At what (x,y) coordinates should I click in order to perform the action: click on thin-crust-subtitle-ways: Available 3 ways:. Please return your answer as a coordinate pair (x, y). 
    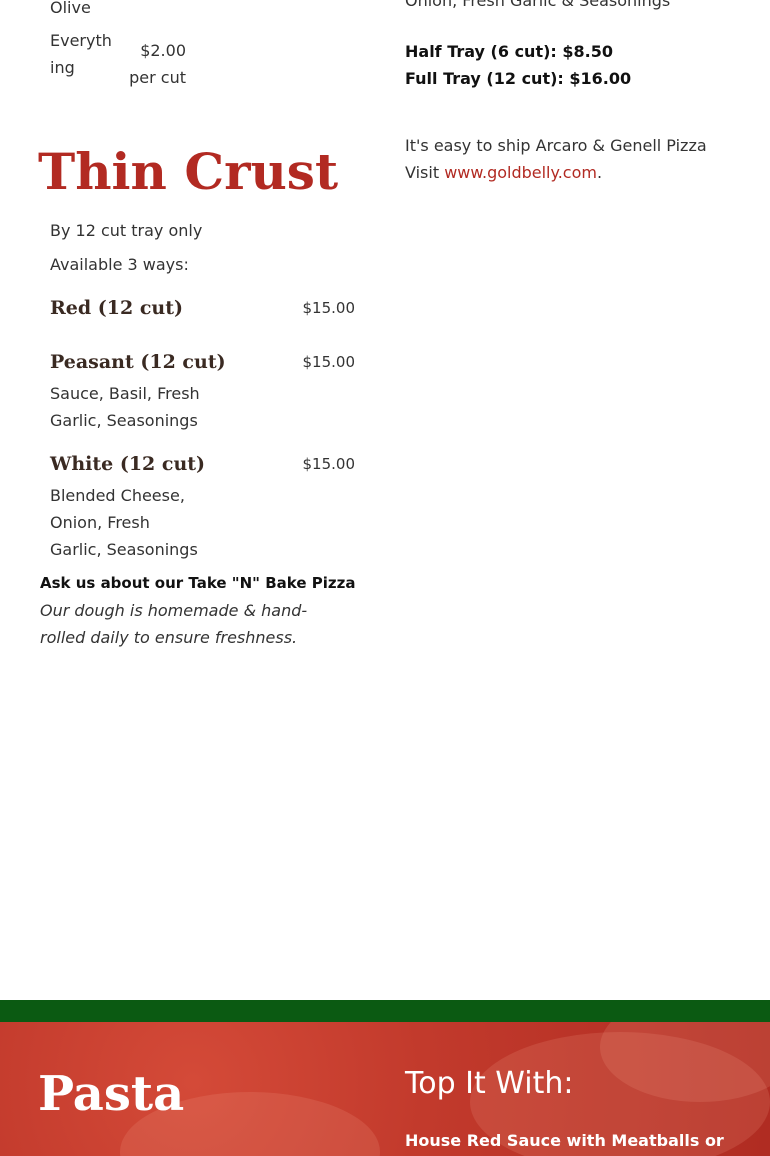
    Looking at the image, I should click on (119, 264).